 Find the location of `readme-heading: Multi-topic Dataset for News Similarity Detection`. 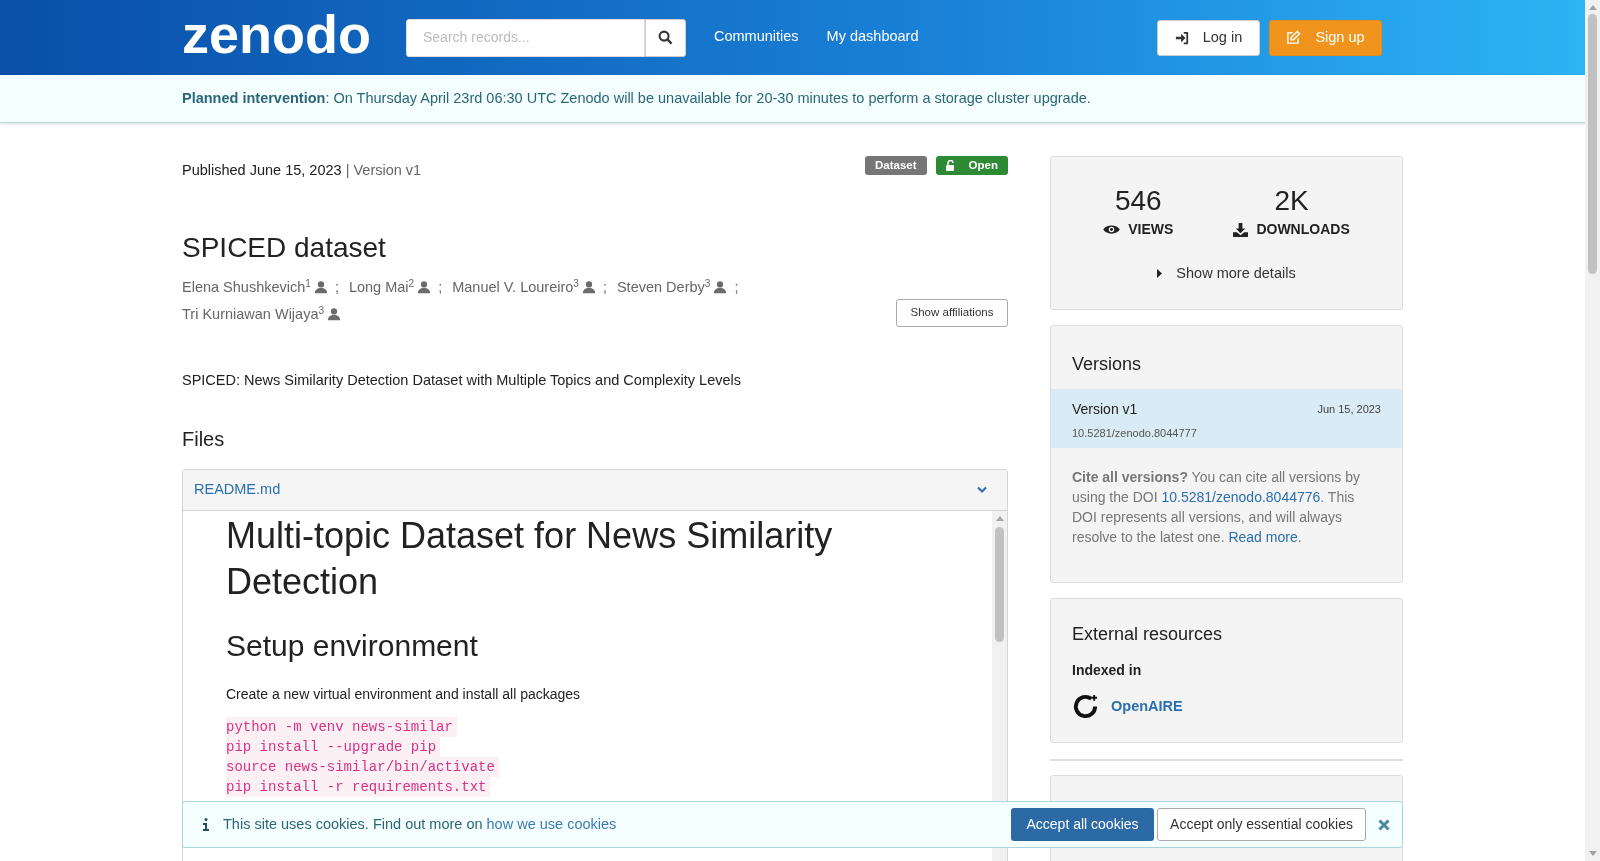

readme-heading: Multi-topic Dataset for News Similarity Detection is located at coordinates (530, 558).